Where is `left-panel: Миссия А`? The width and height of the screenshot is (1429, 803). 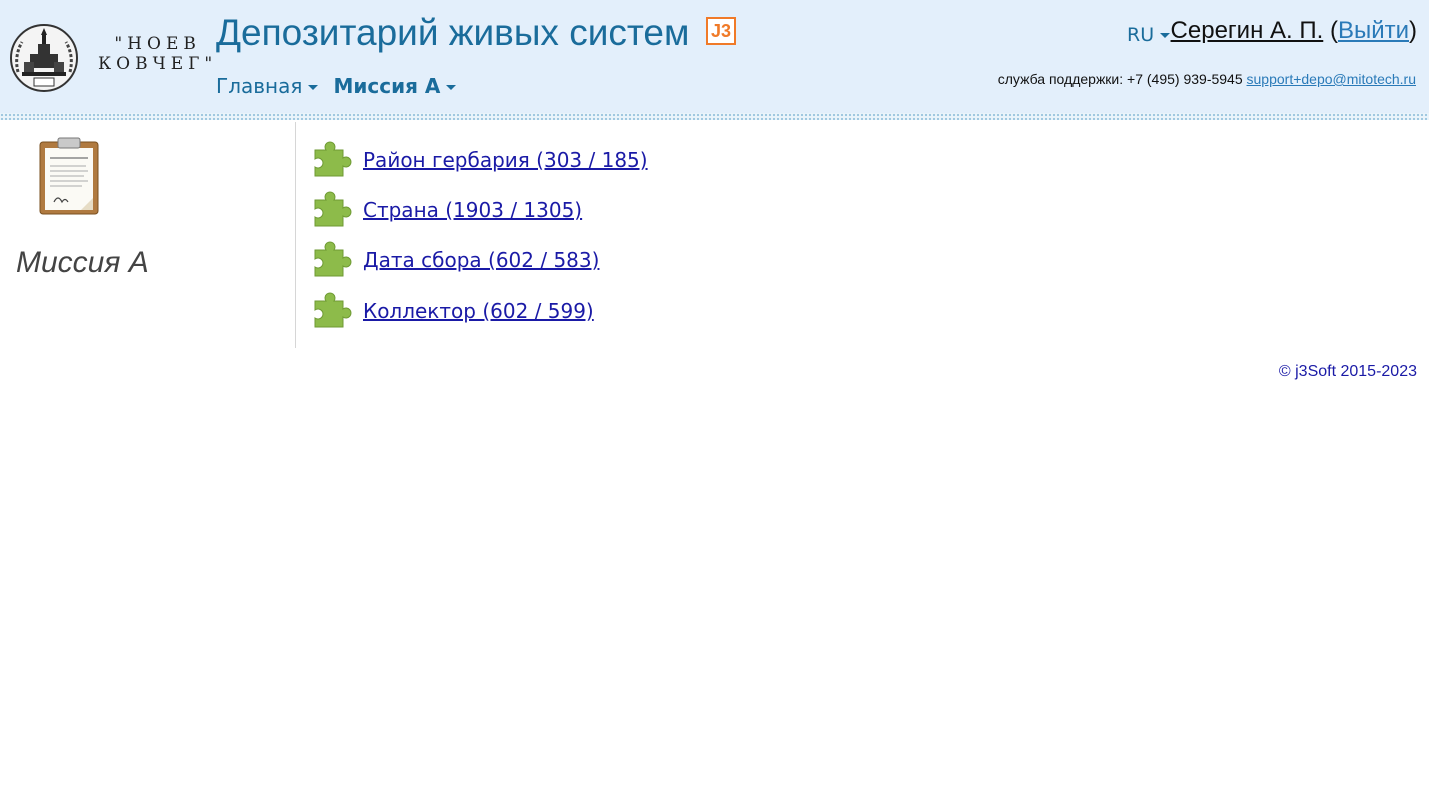 left-panel: Миссия А is located at coordinates (148, 235).